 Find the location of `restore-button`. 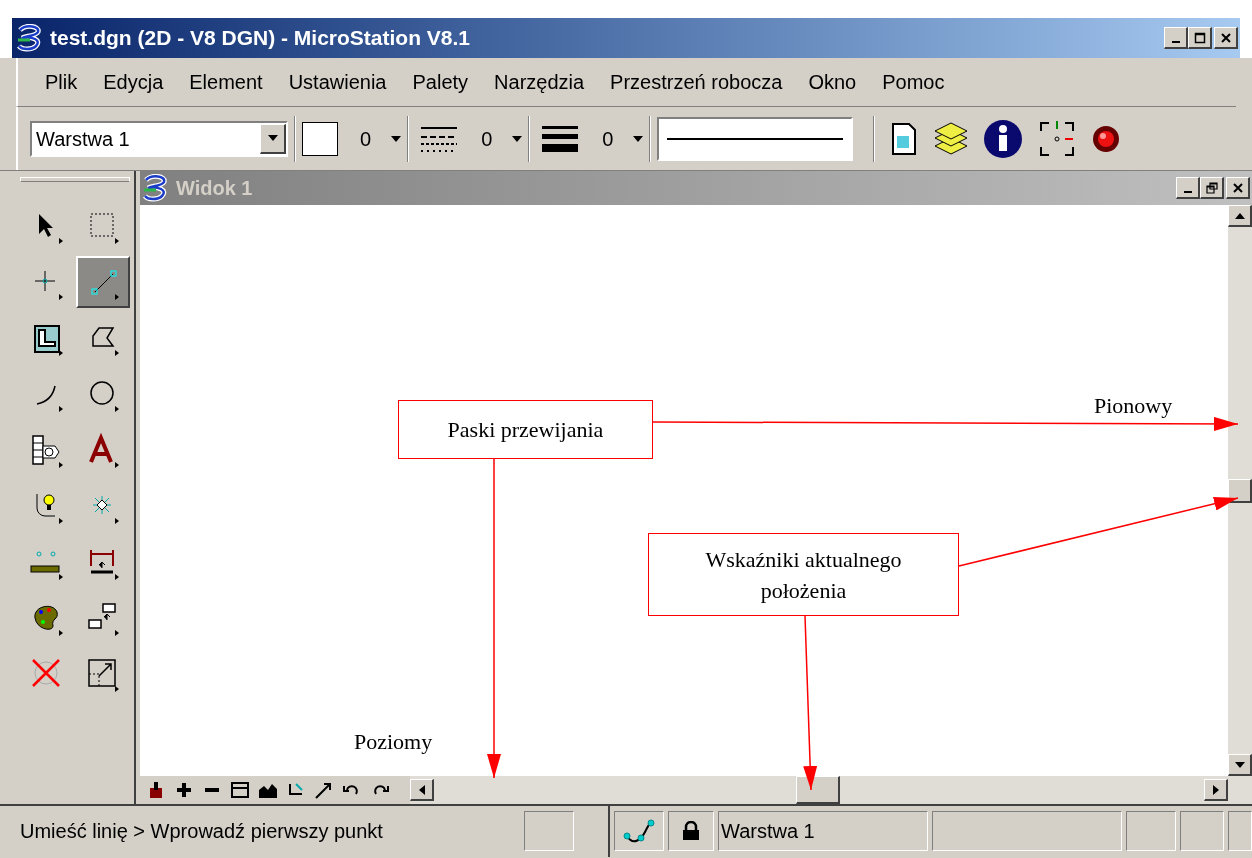

restore-button is located at coordinates (1212, 188).